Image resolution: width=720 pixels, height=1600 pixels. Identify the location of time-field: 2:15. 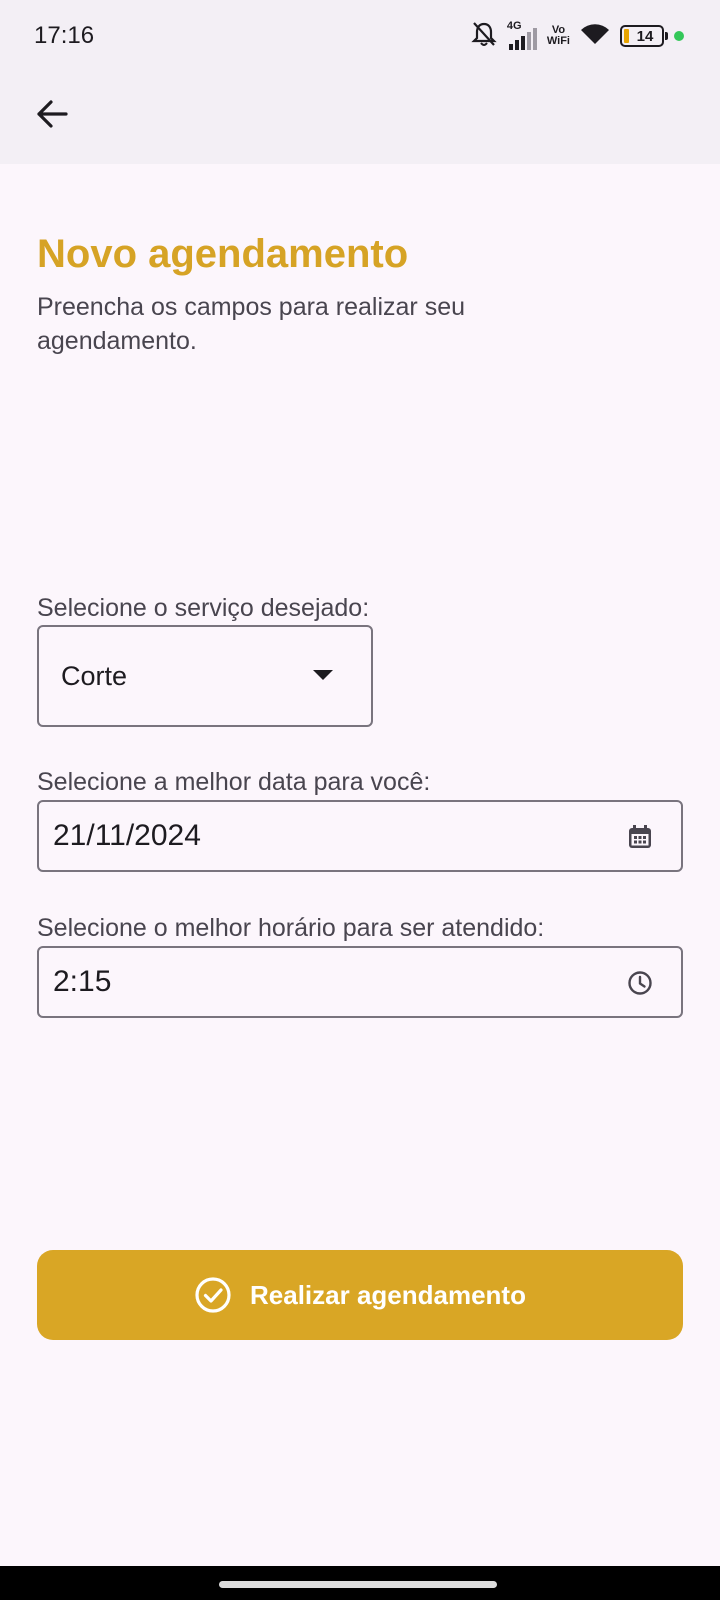
(360, 982).